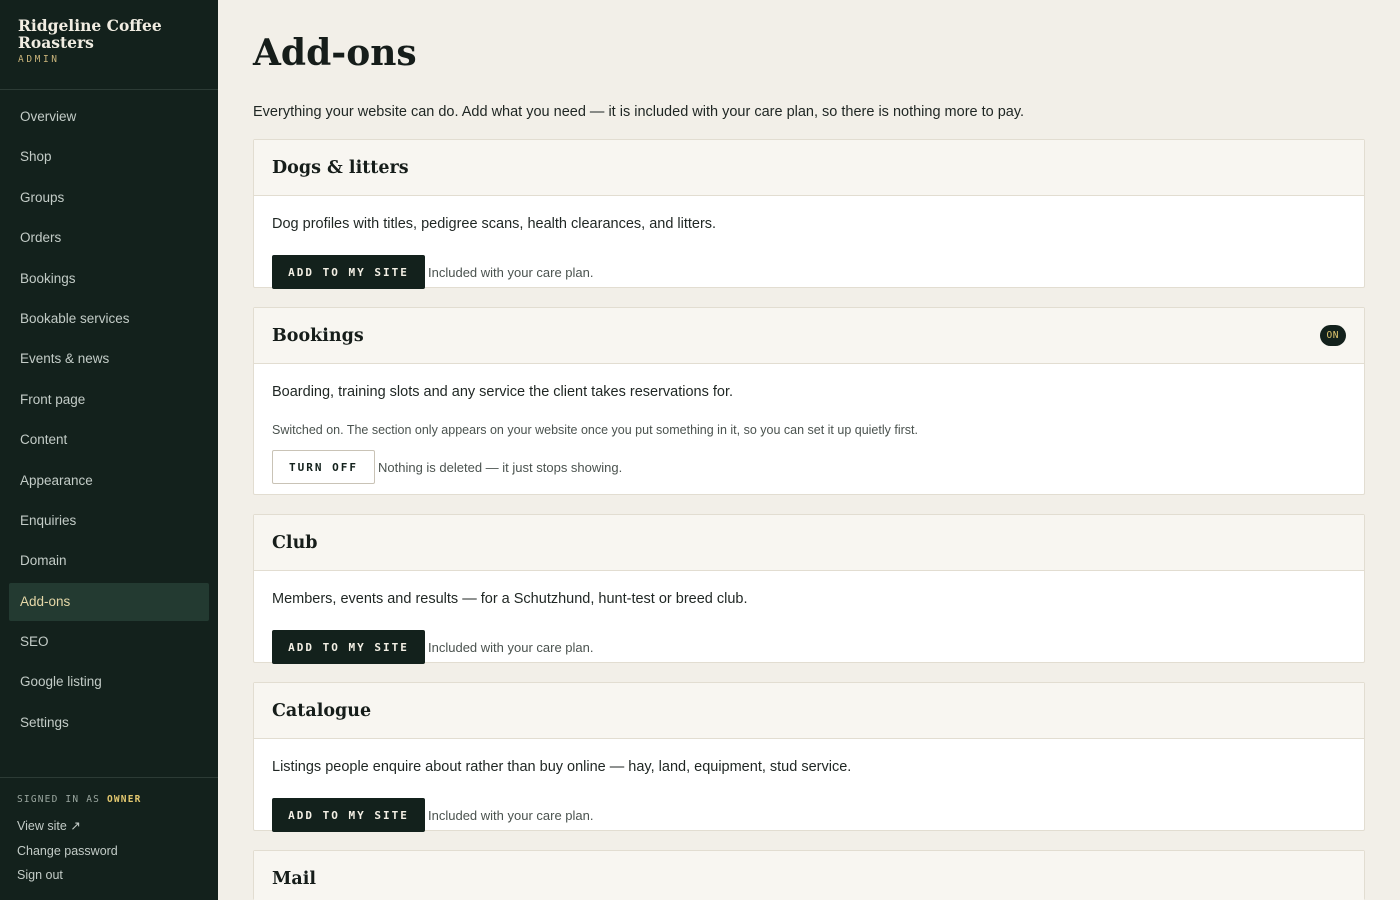  Describe the element at coordinates (318, 335) in the screenshot. I see `card-title: Bookings` at that location.